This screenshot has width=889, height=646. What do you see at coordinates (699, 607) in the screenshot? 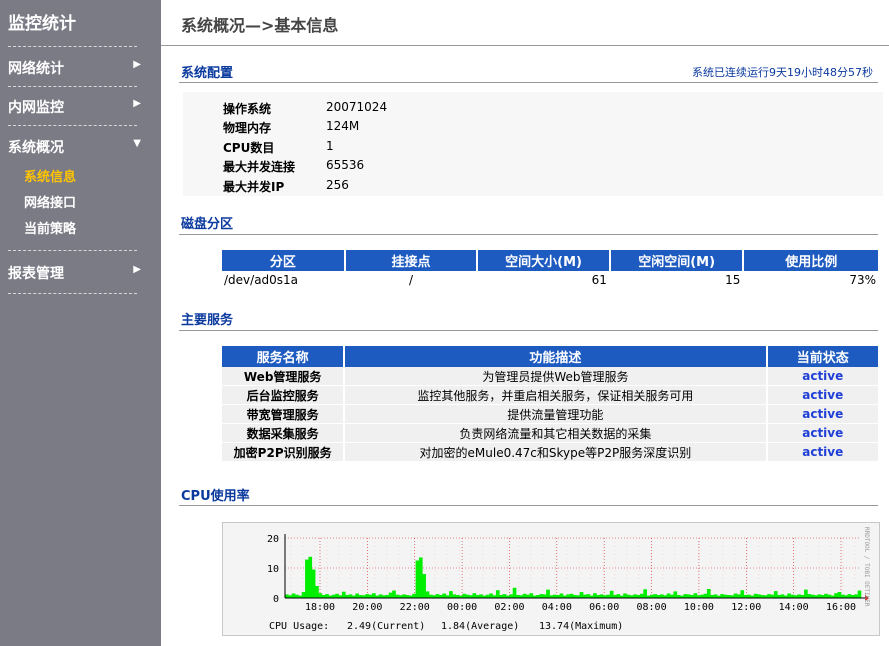
I see `x-tick-label: 10:00` at bounding box center [699, 607].